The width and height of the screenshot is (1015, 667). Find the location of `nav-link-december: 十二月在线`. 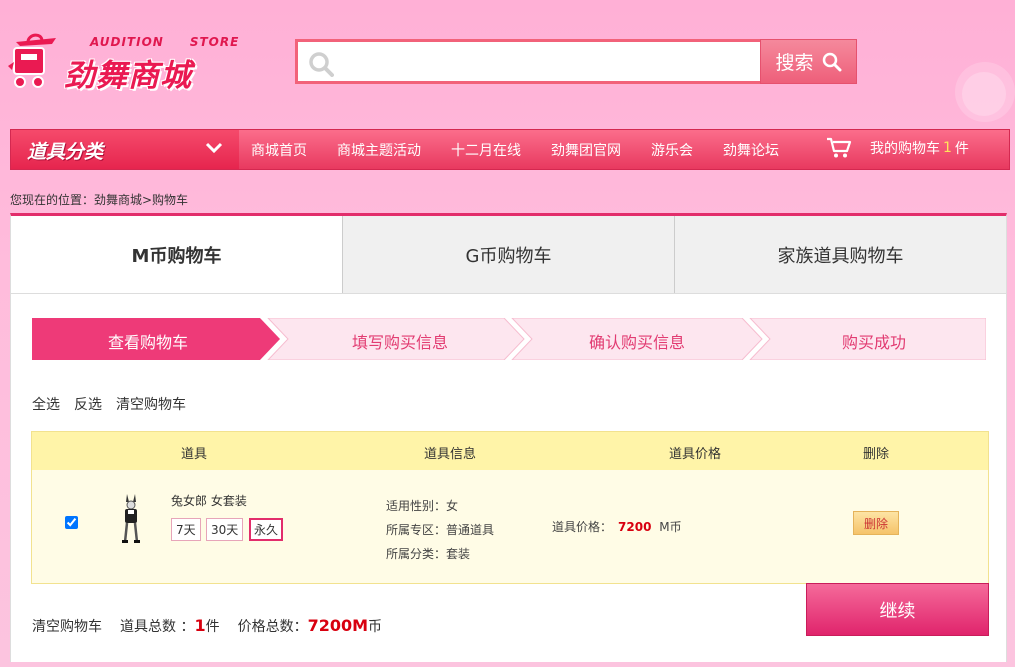

nav-link-december: 十二月在线 is located at coordinates (486, 150).